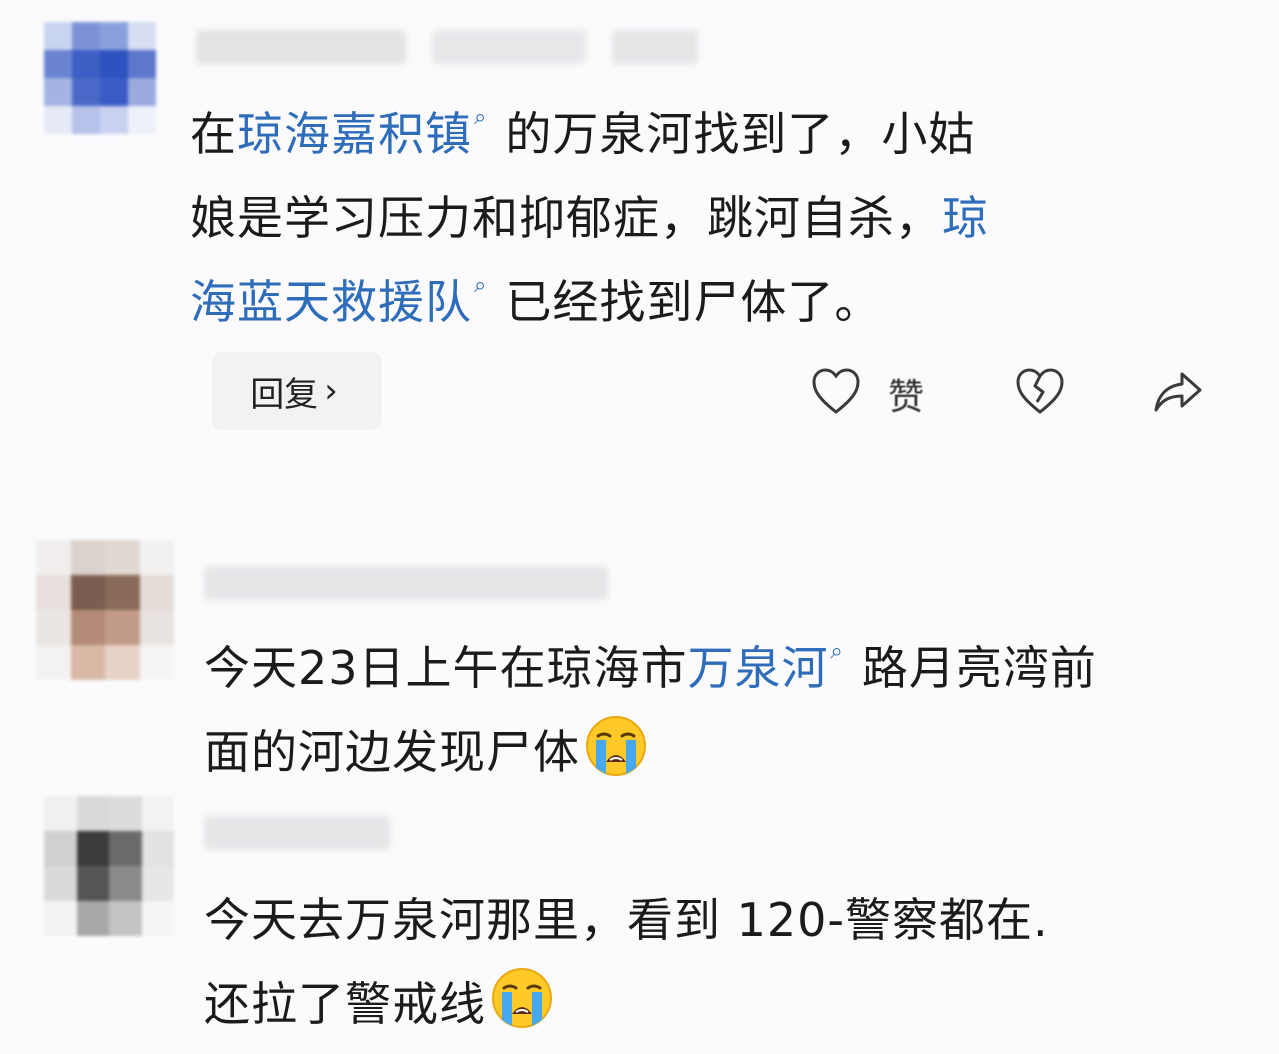 This screenshot has width=1279, height=1054. What do you see at coordinates (392, 752) in the screenshot?
I see `text-segment: 面的河边发现尸体` at bounding box center [392, 752].